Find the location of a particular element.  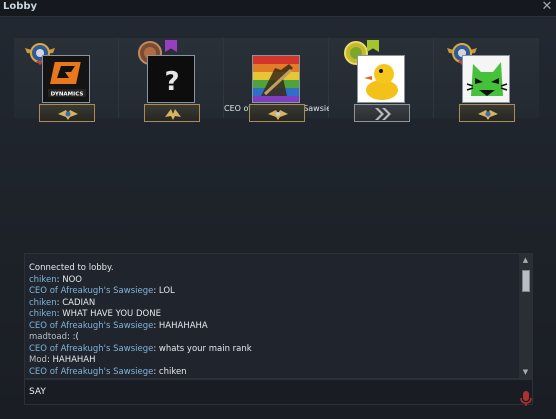

dynamics-logo-avatar: DYNAMICS is located at coordinates (66, 79).